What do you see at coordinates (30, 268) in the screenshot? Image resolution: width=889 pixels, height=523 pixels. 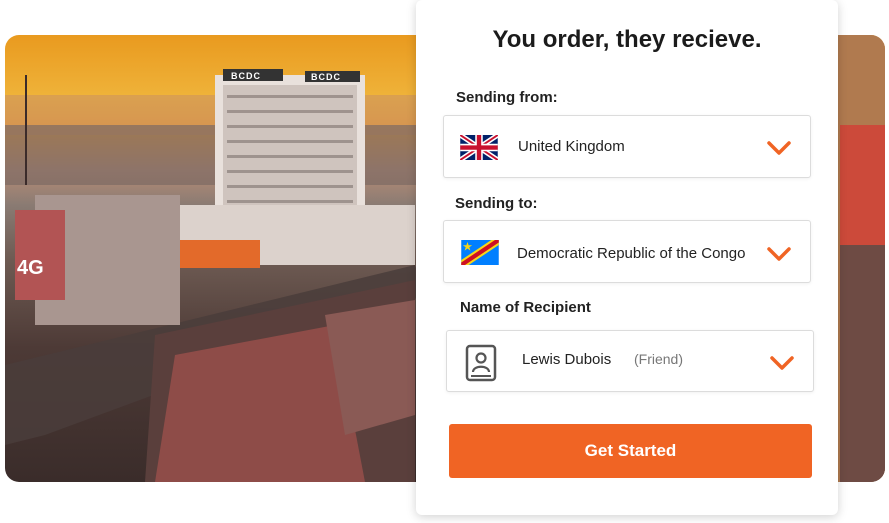 I see `billboard-text: 4G` at bounding box center [30, 268].